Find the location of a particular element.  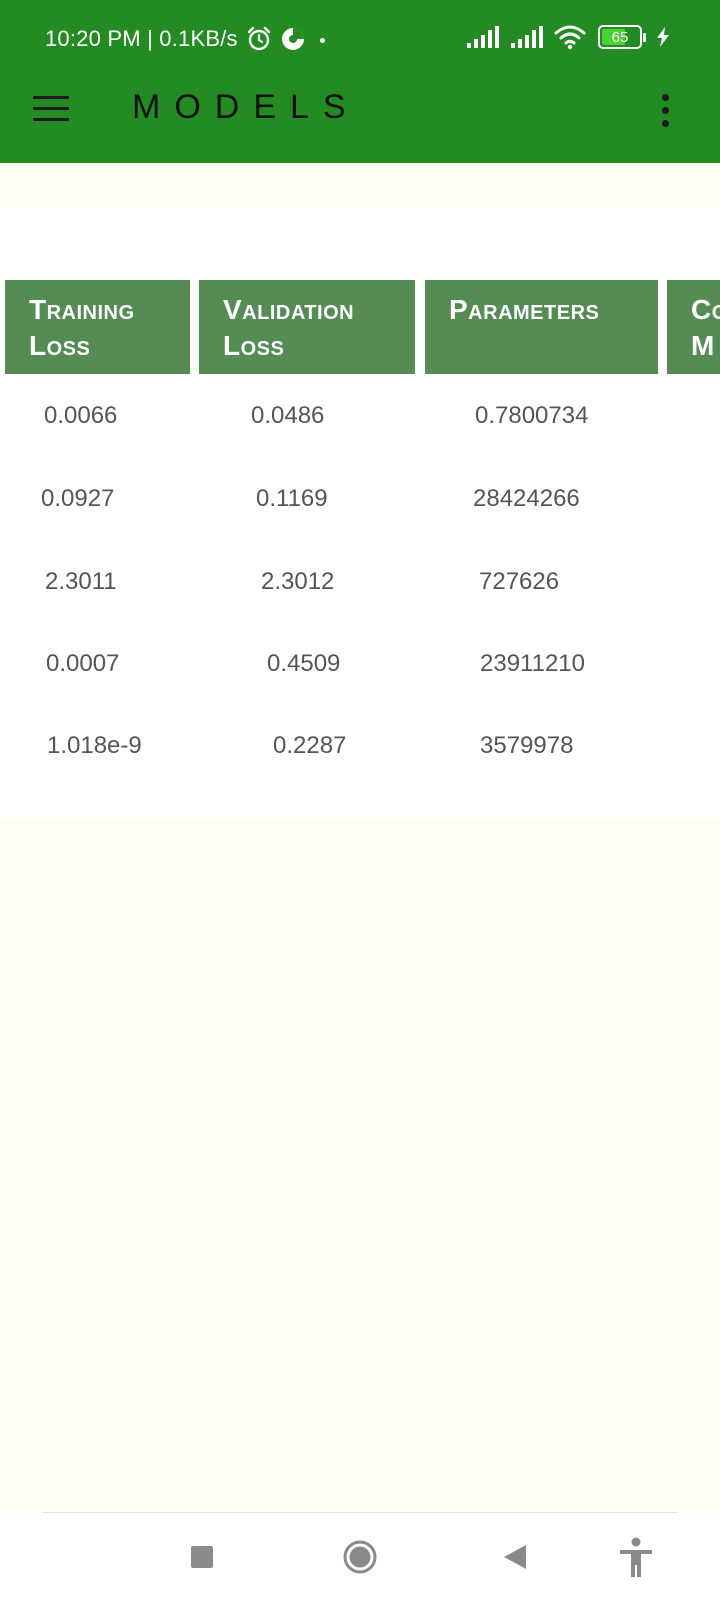

page-title: MODELS is located at coordinates (246, 107).